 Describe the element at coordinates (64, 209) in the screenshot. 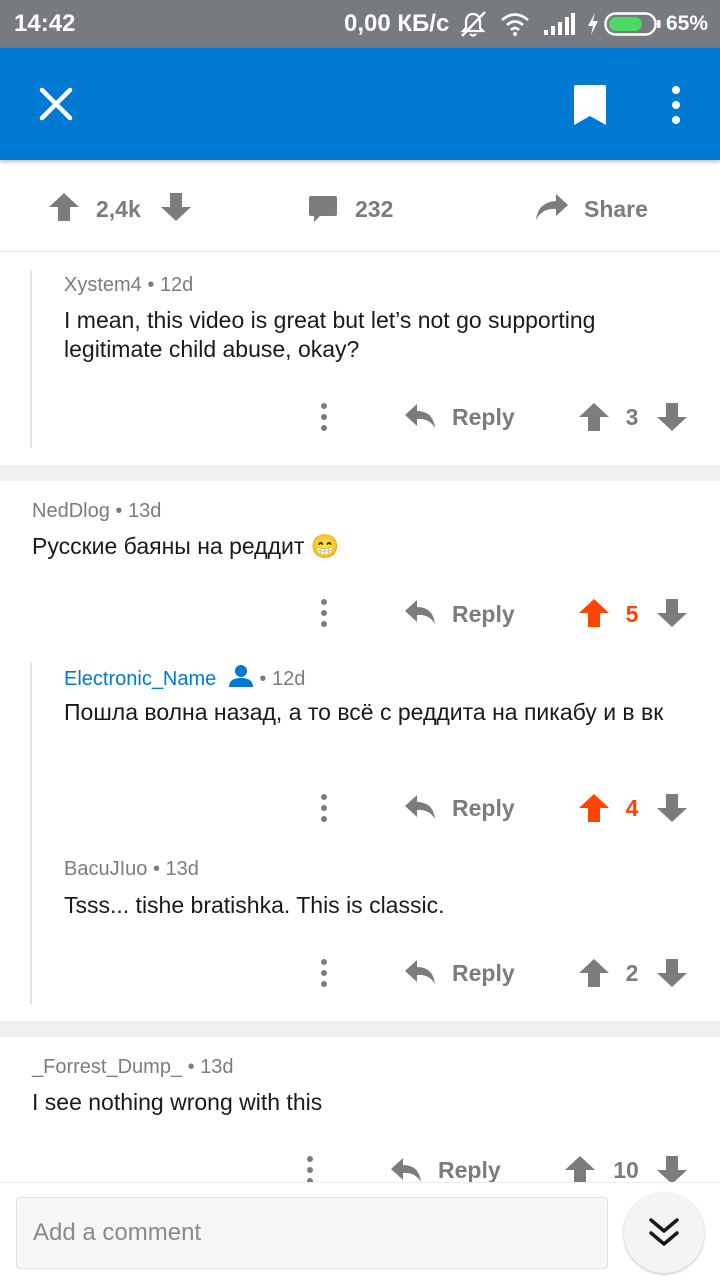

I see `post-upvote-icon` at that location.